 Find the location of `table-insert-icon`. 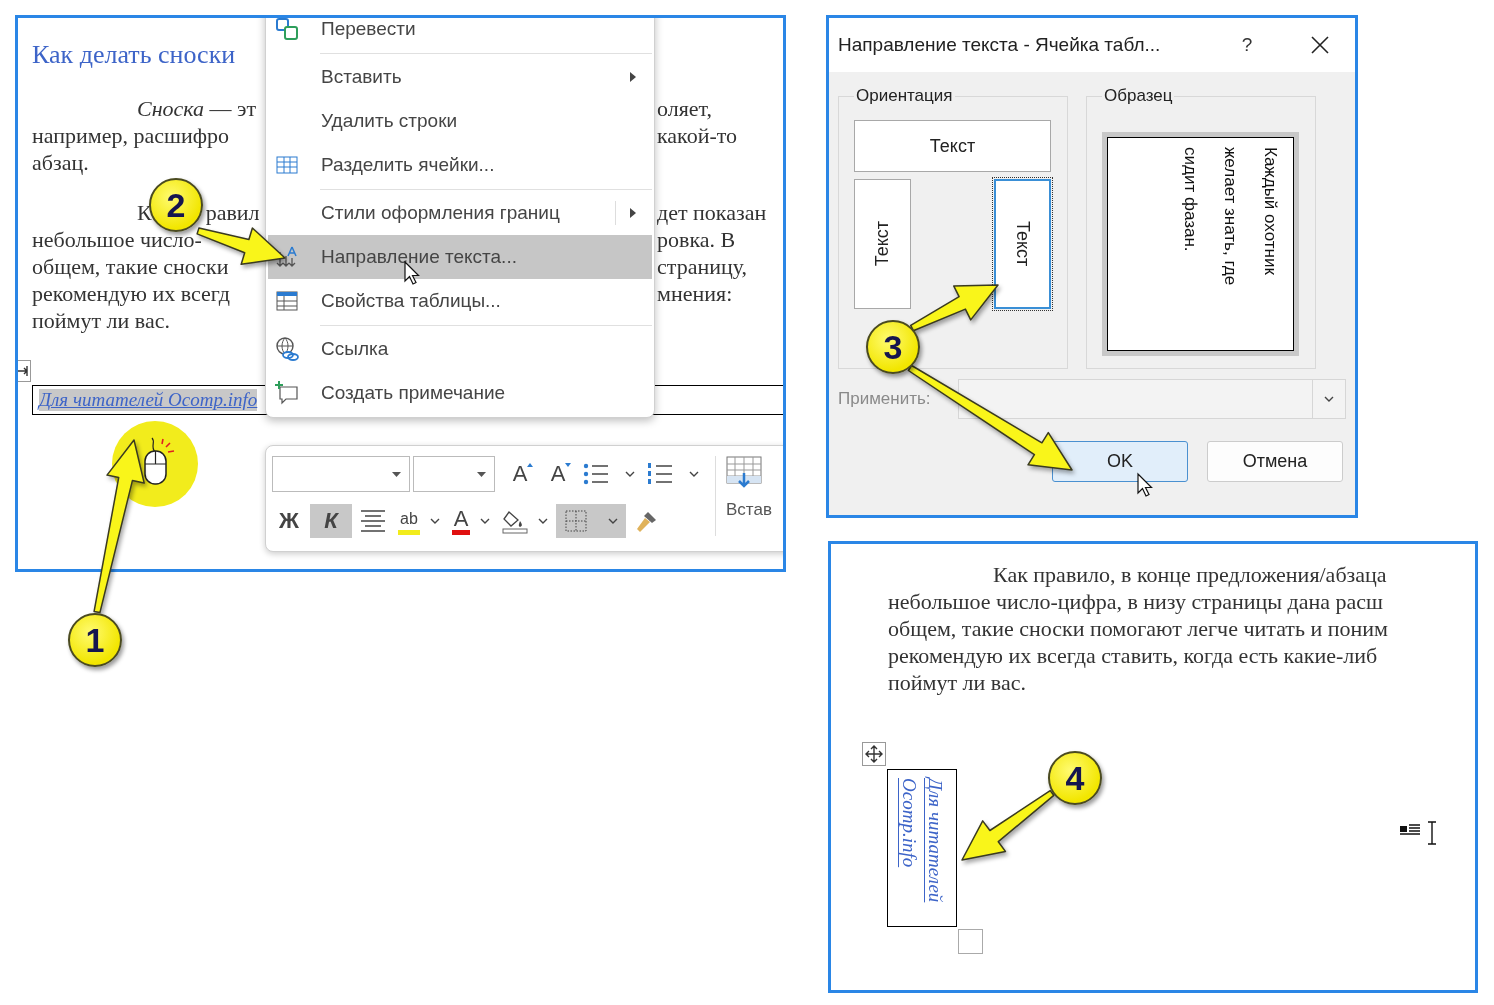

table-insert-icon is located at coordinates (24, 371).